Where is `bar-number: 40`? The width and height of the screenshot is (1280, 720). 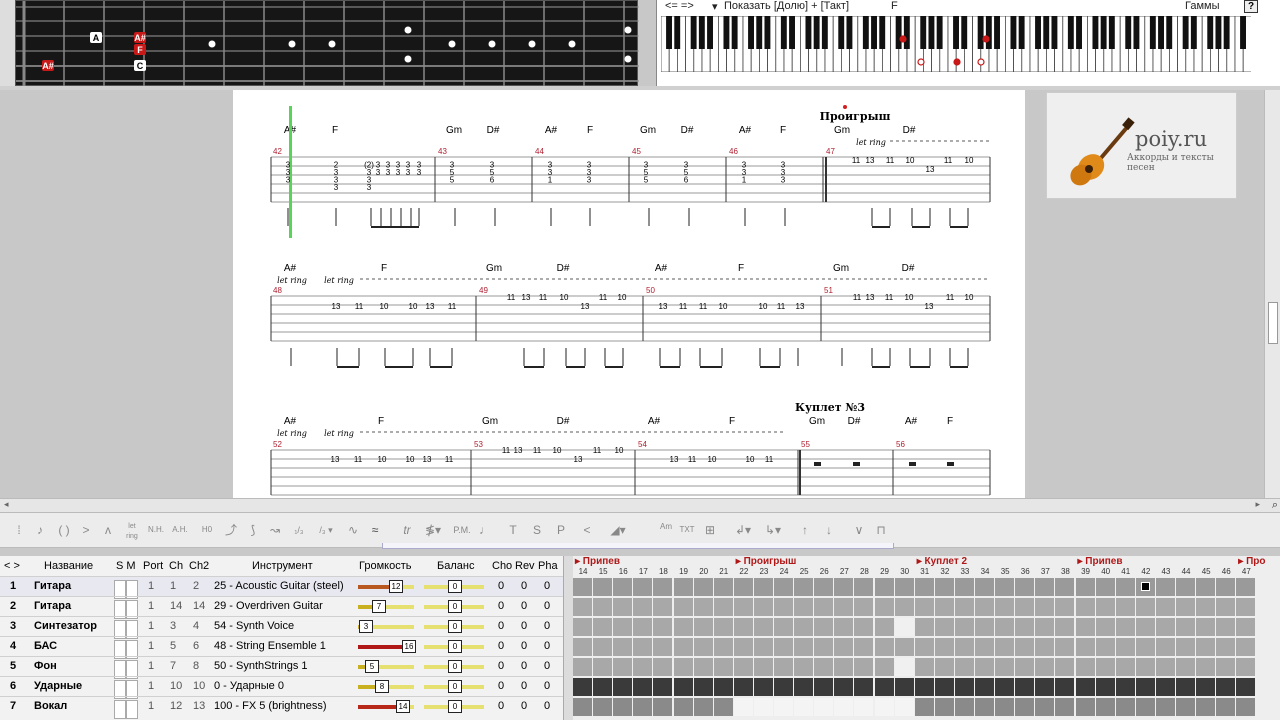 bar-number: 40 is located at coordinates (1106, 571).